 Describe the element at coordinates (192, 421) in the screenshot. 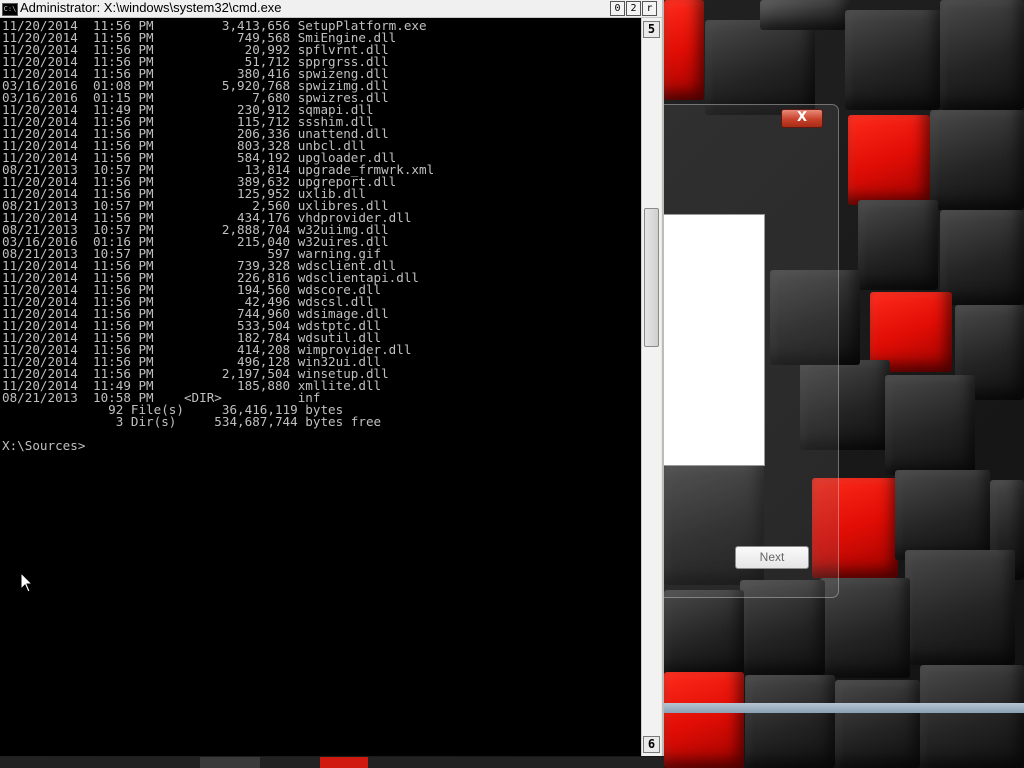

I see `console-line: 3 Dir(s) 534,687,744 bytes free` at that location.